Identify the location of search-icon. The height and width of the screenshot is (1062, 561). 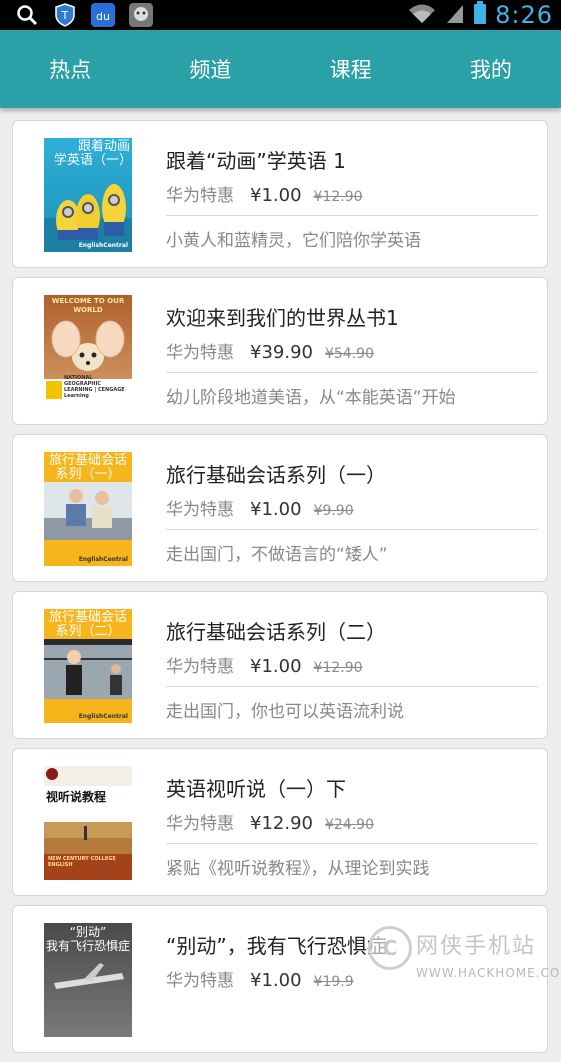
(27, 15).